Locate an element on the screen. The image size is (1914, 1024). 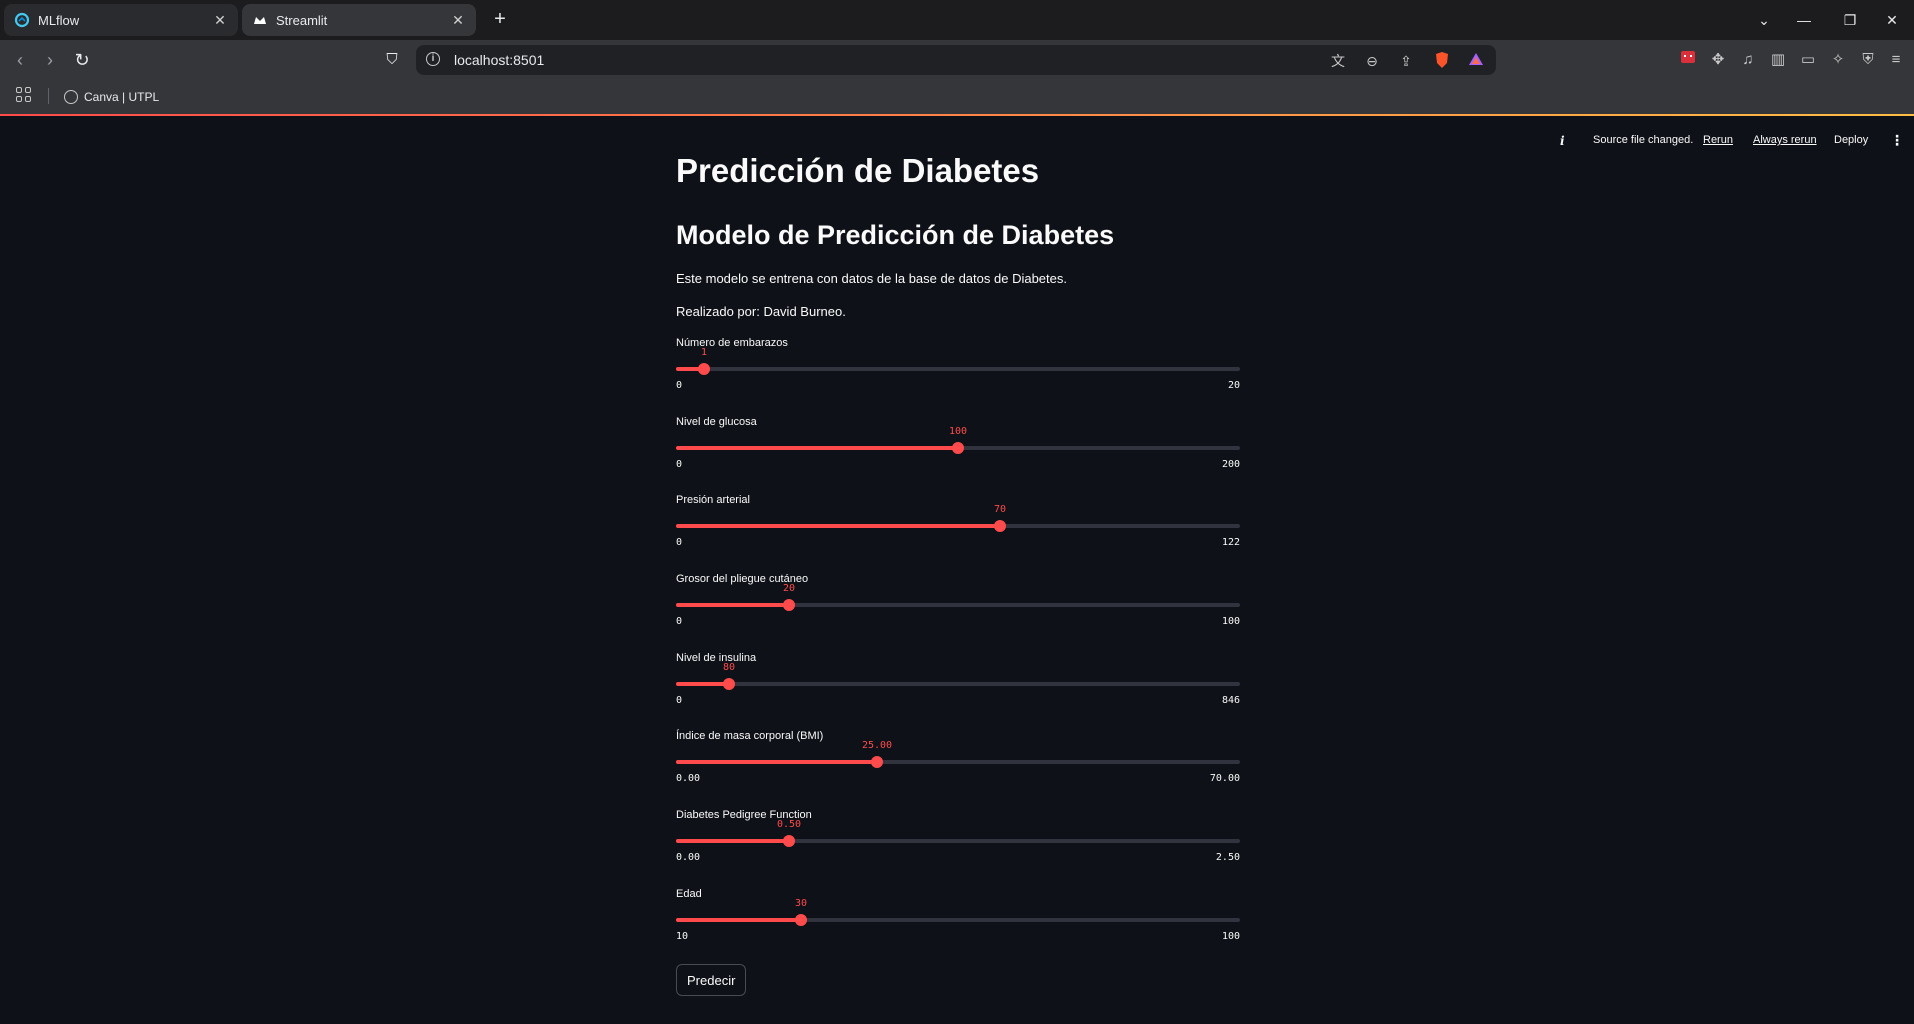
slider-max: 20 is located at coordinates (1233, 385).